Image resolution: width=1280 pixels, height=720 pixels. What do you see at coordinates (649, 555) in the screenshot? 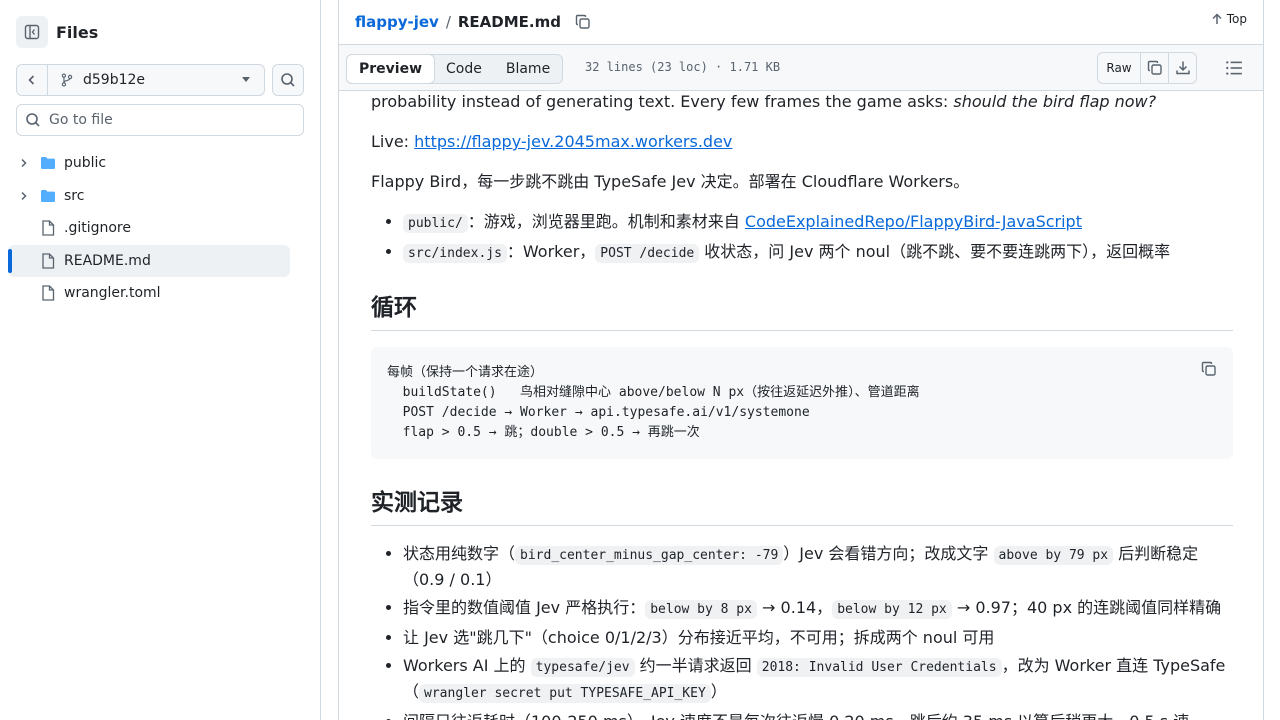
I see `inline-code: bird_center_minus_gap_center: -79` at bounding box center [649, 555].